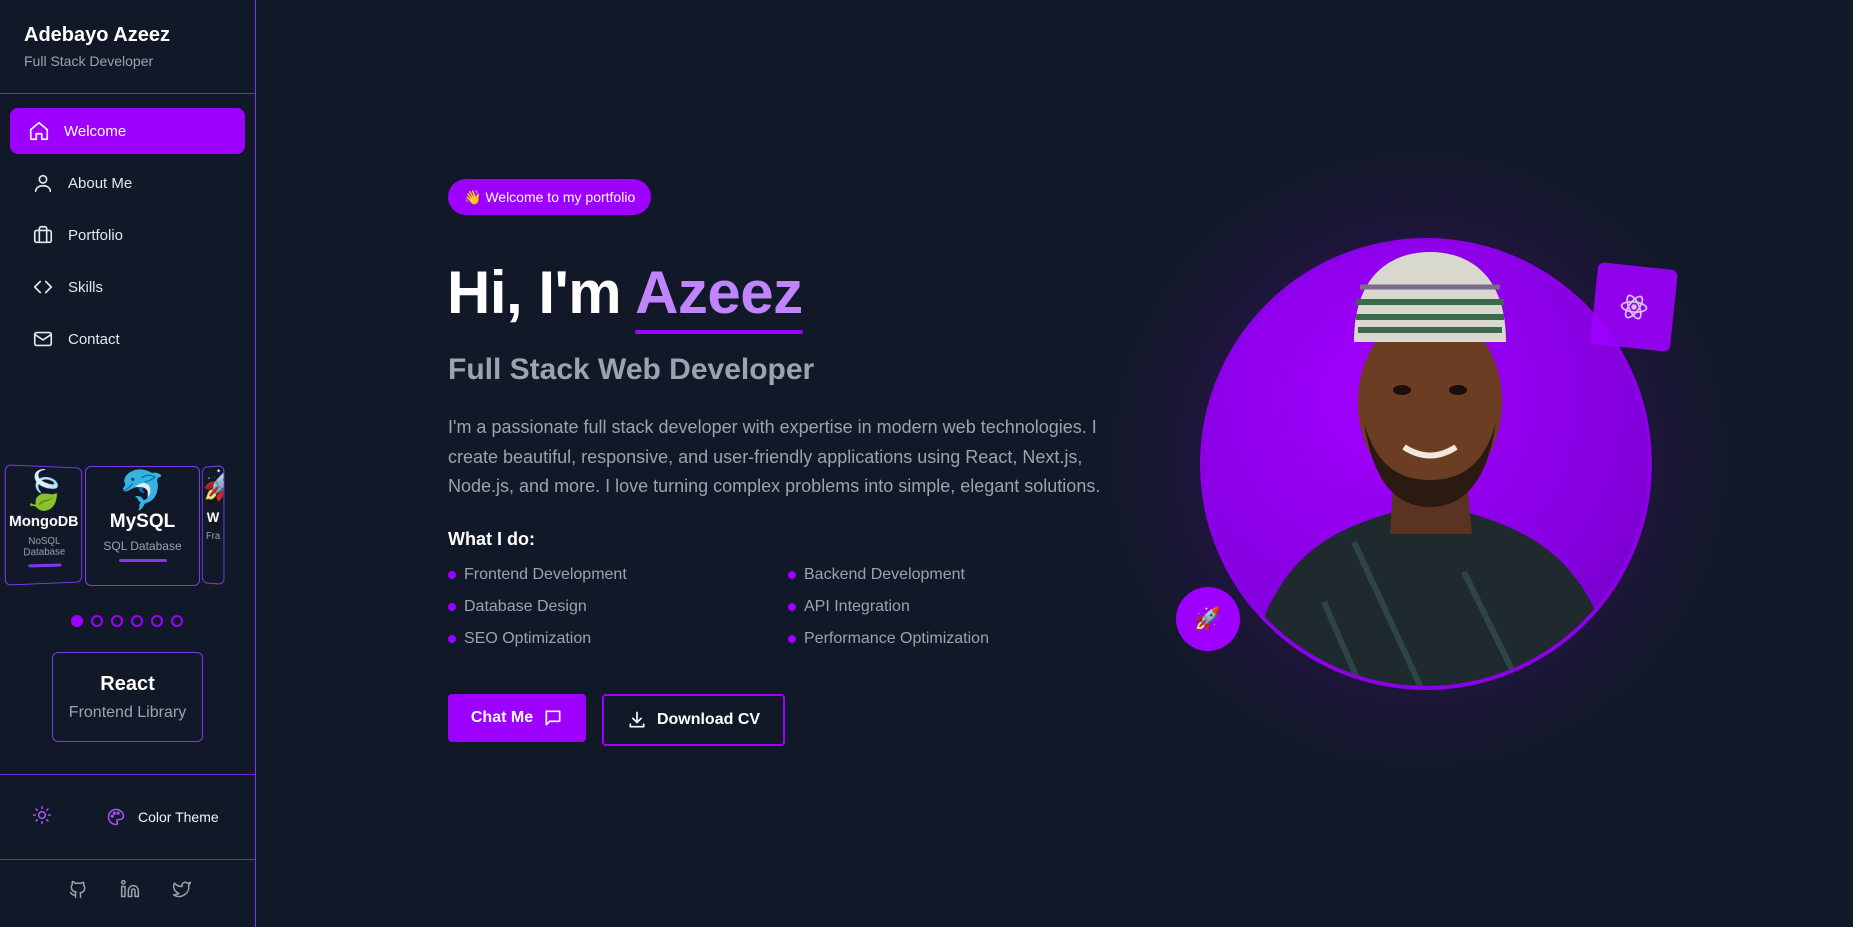 The image size is (1853, 927). Describe the element at coordinates (553, 718) in the screenshot. I see `message-icon` at that location.